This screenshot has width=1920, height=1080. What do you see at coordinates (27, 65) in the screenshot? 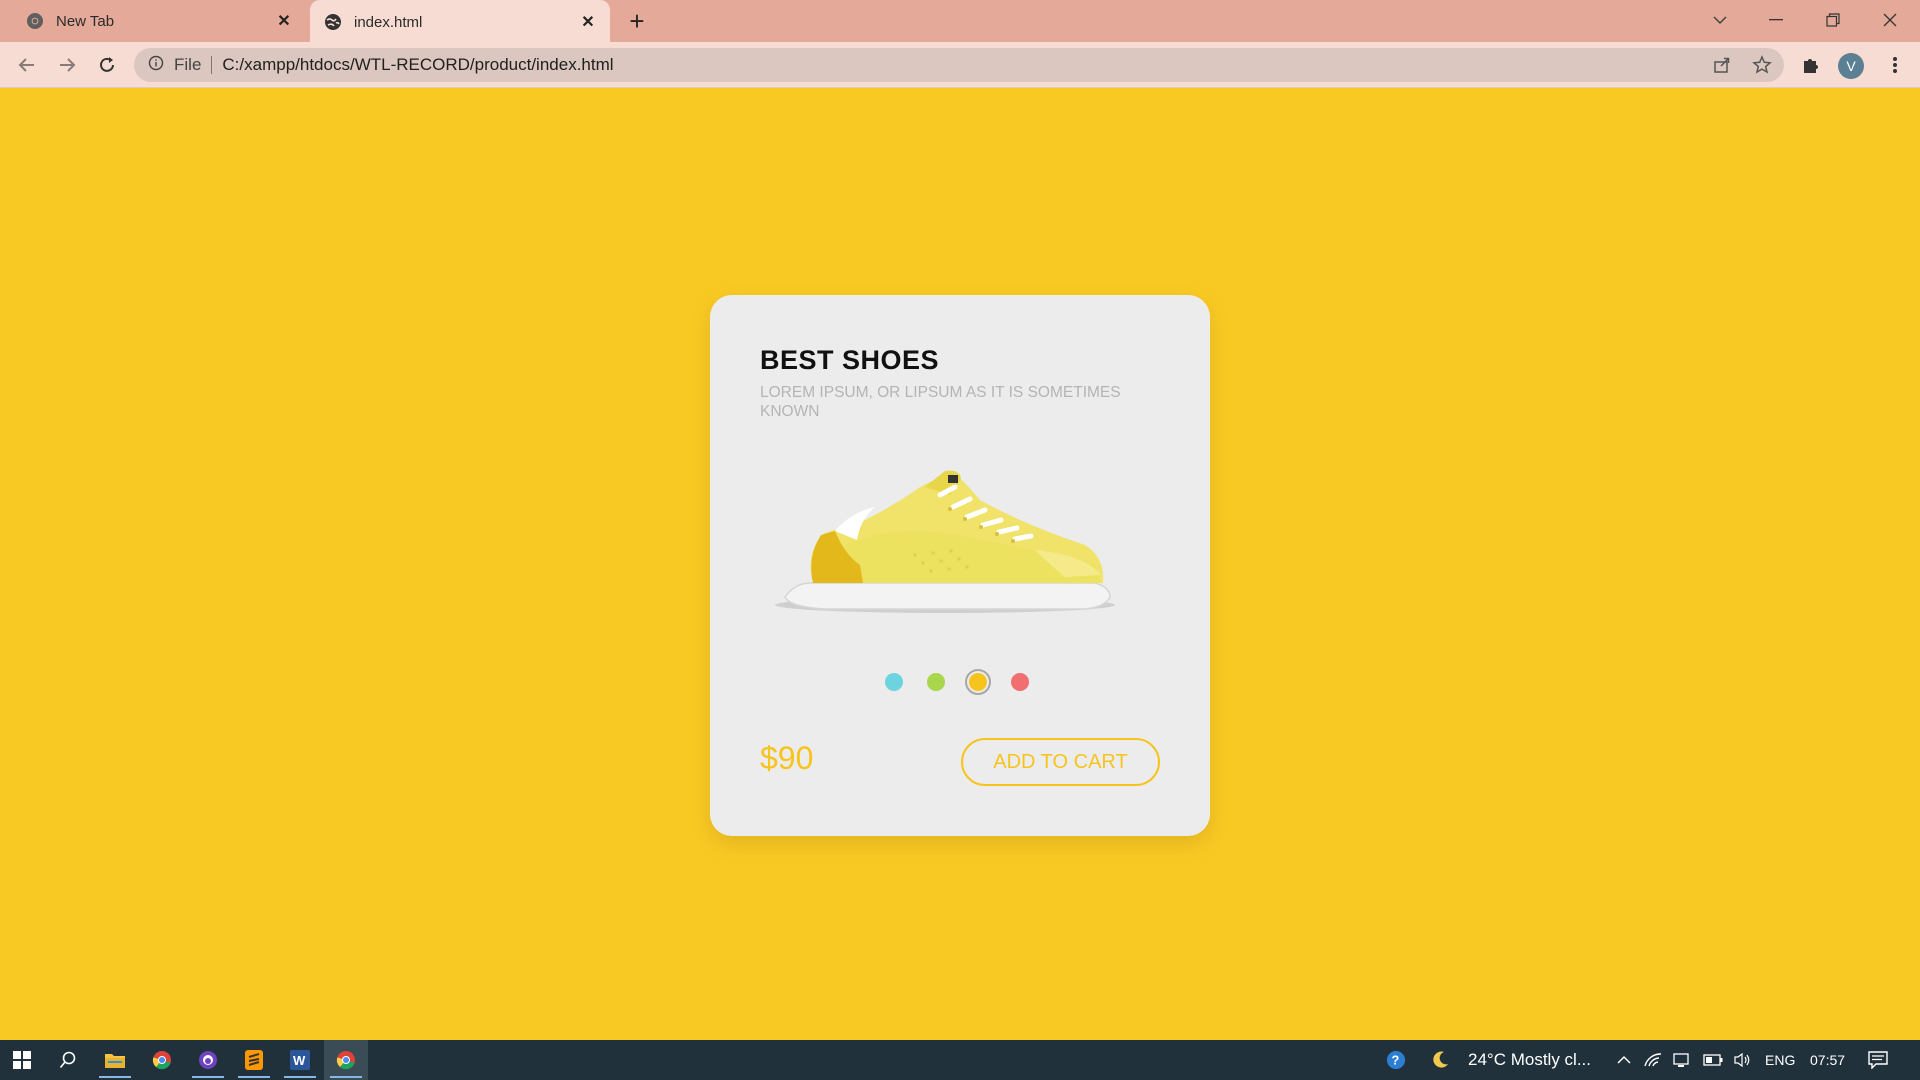
I see `back-arrow-icon` at bounding box center [27, 65].